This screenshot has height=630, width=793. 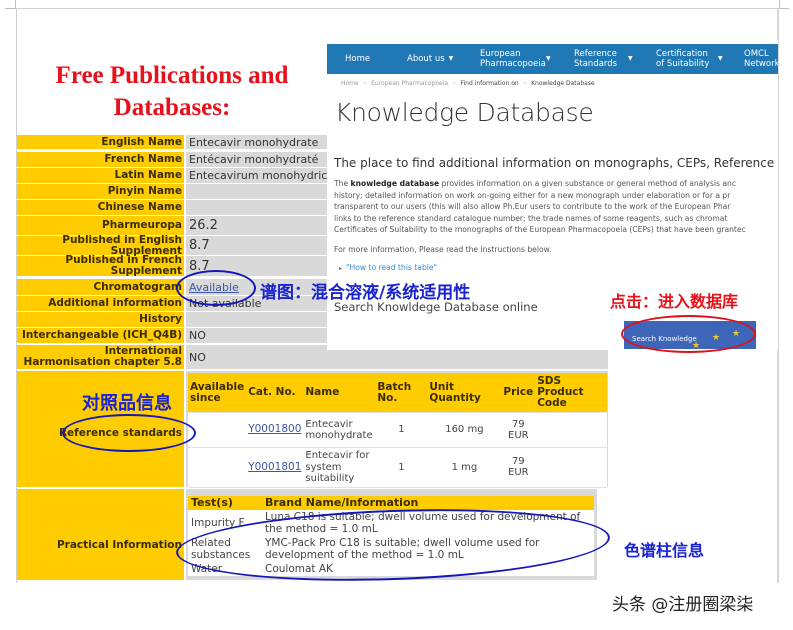 What do you see at coordinates (696, 59) in the screenshot?
I see `nav-certification-of-suitability: Certification of Suitability ▼` at bounding box center [696, 59].